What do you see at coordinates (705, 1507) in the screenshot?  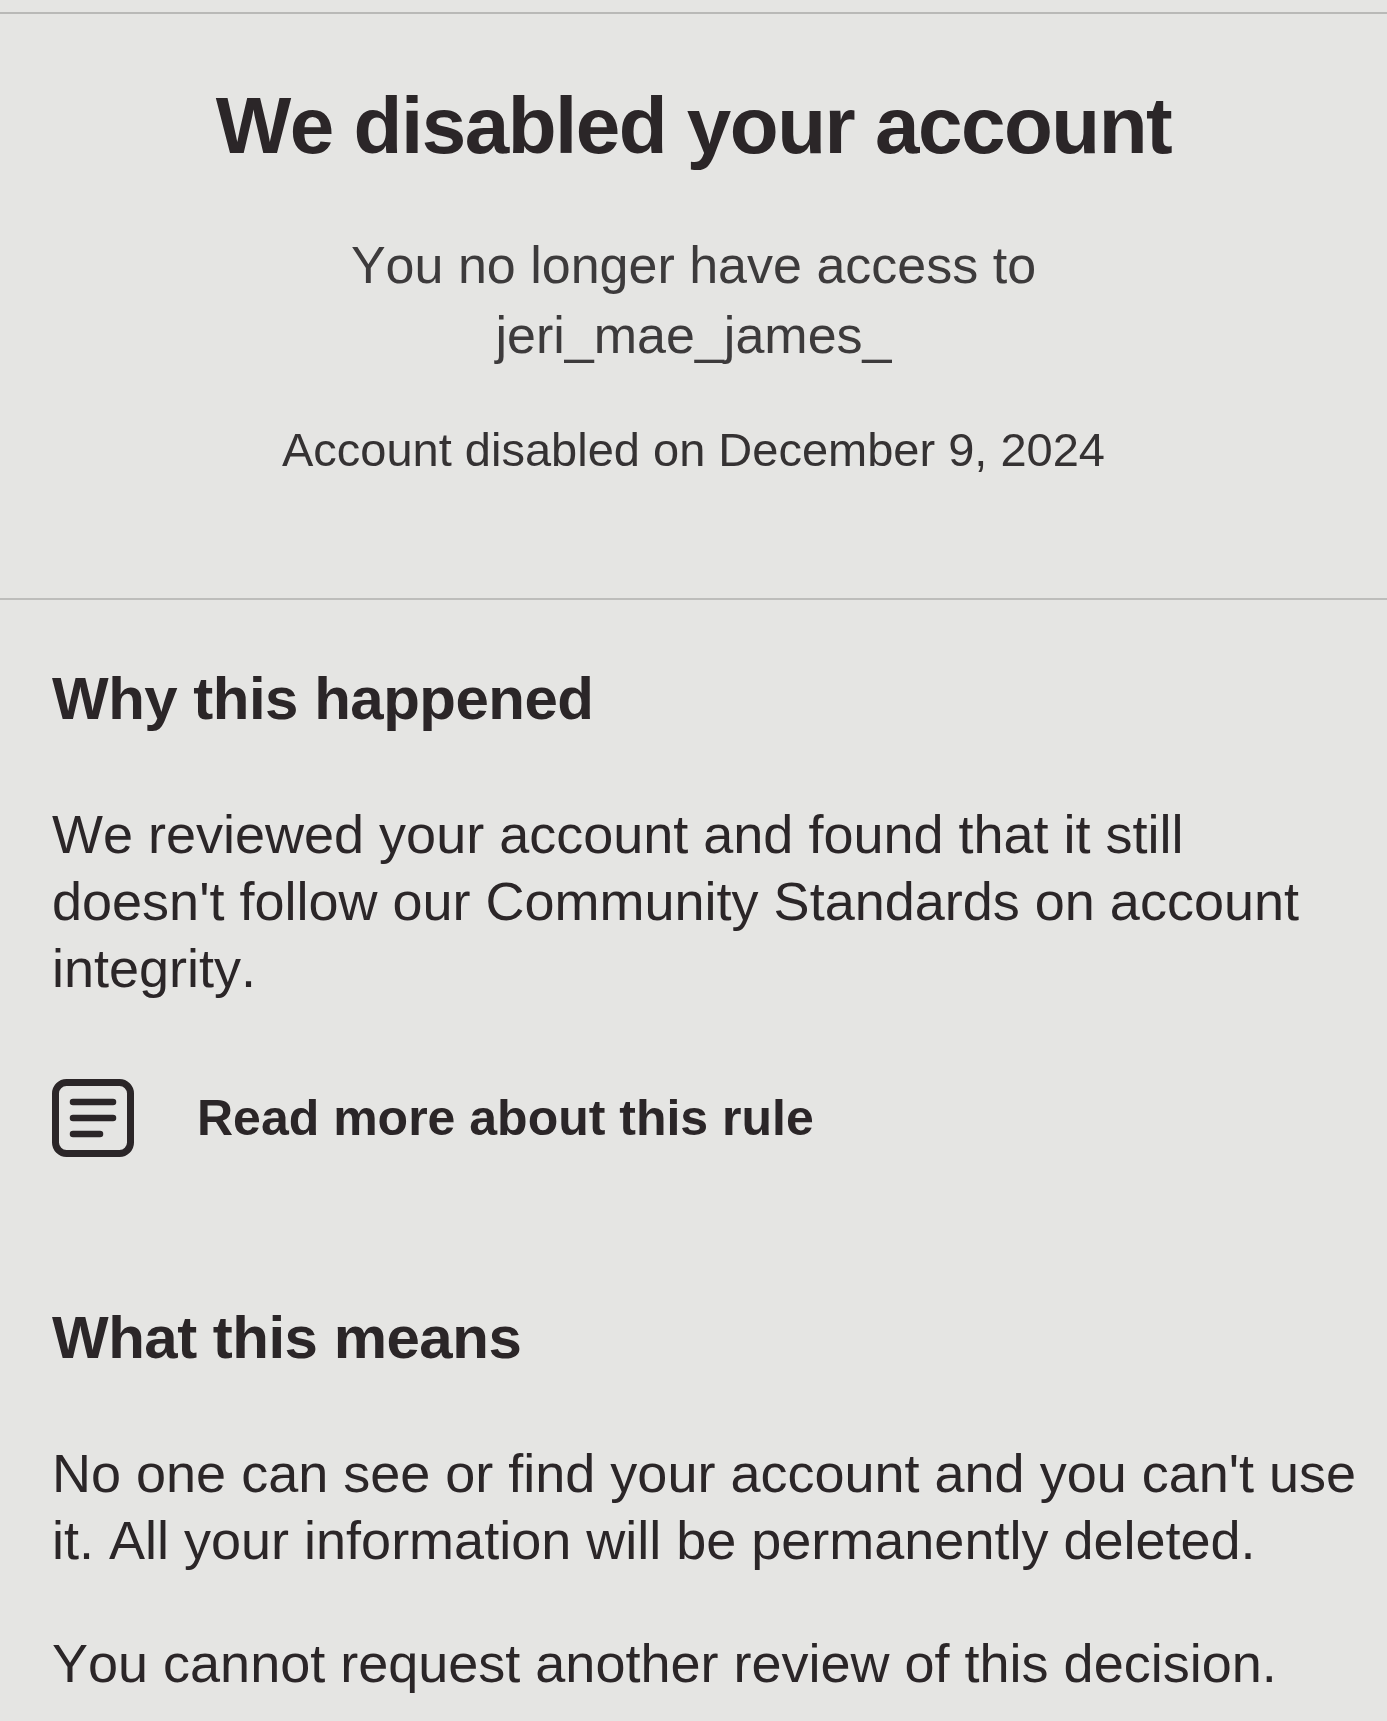 I see `section-paragraph: No one can see or find your account and you can't use it. All your information will be permanently deleted.` at bounding box center [705, 1507].